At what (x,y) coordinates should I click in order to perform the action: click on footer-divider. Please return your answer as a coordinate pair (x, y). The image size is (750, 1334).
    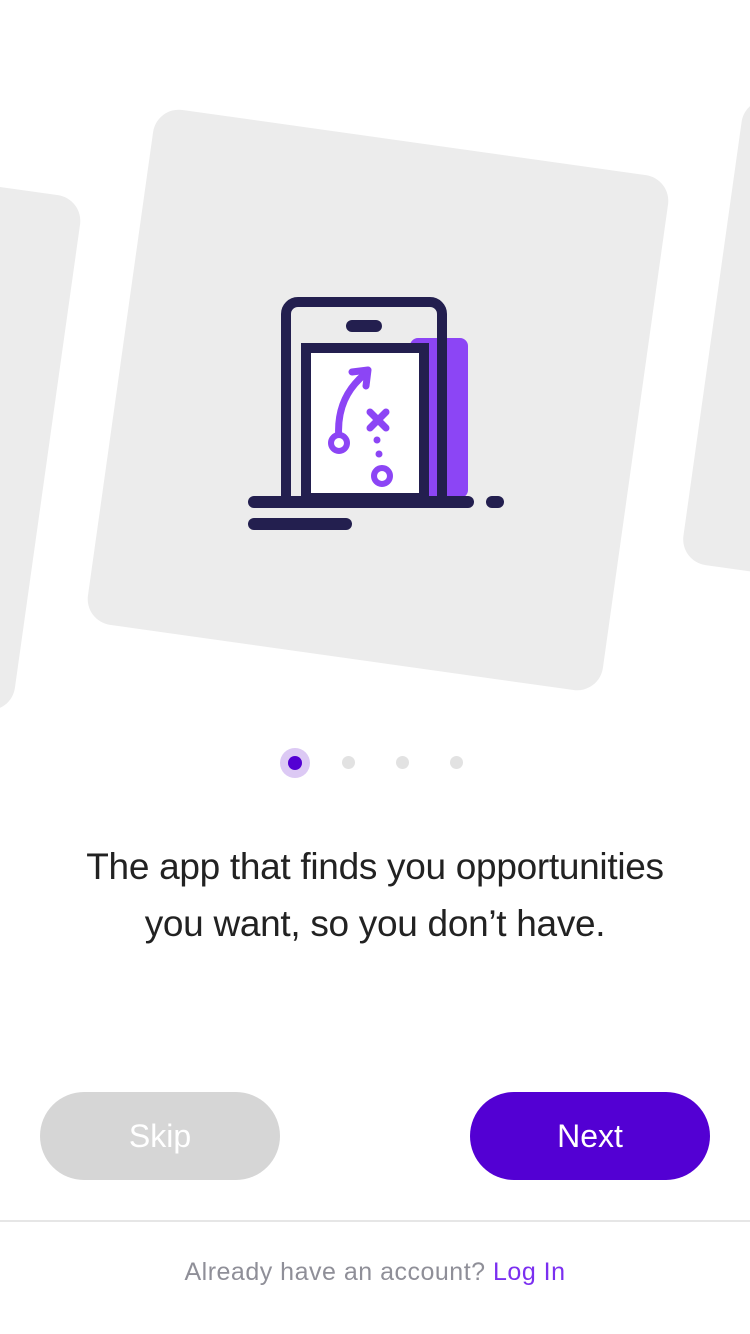
    Looking at the image, I should click on (375, 1221).